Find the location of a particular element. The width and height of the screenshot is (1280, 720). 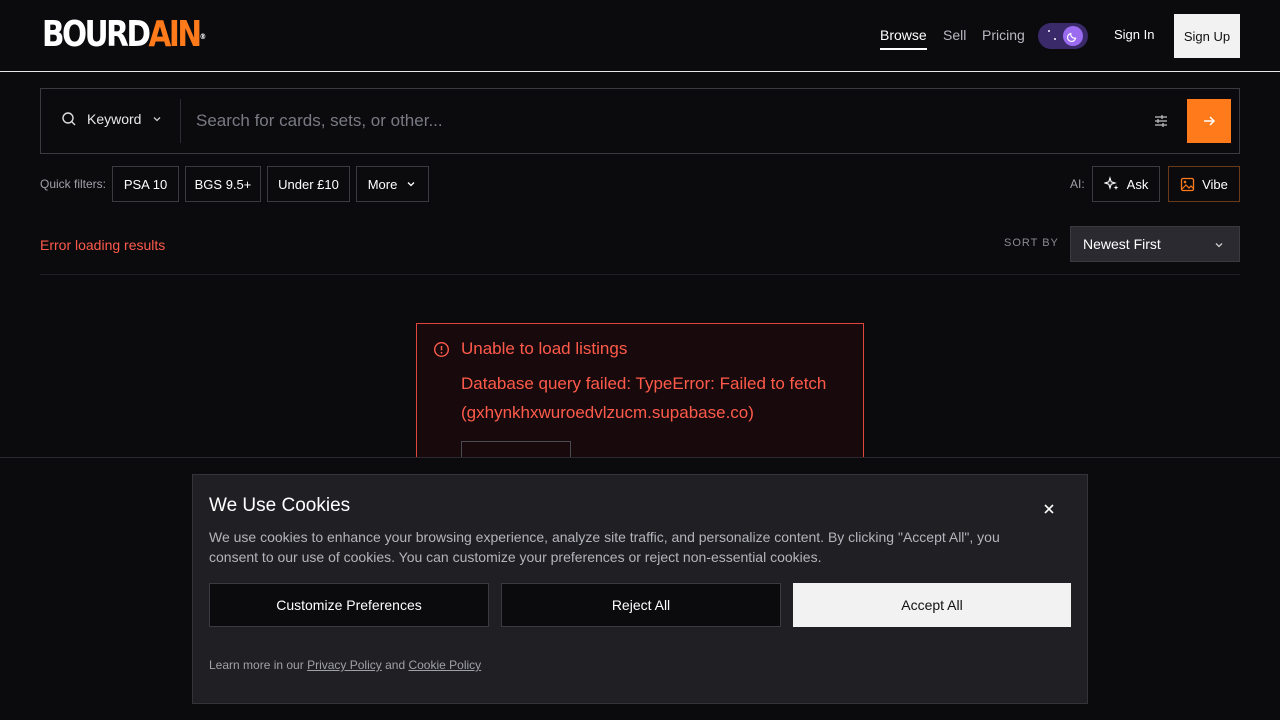

search-bar: Keyword is located at coordinates (640, 121).